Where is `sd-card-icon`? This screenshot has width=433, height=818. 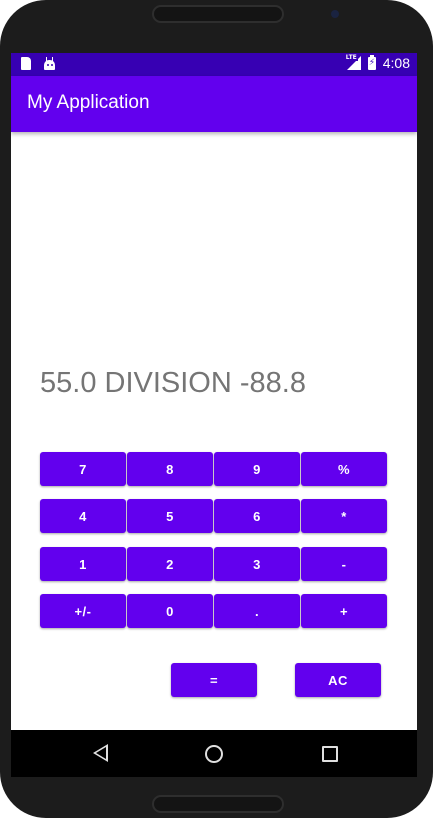
sd-card-icon is located at coordinates (26, 63).